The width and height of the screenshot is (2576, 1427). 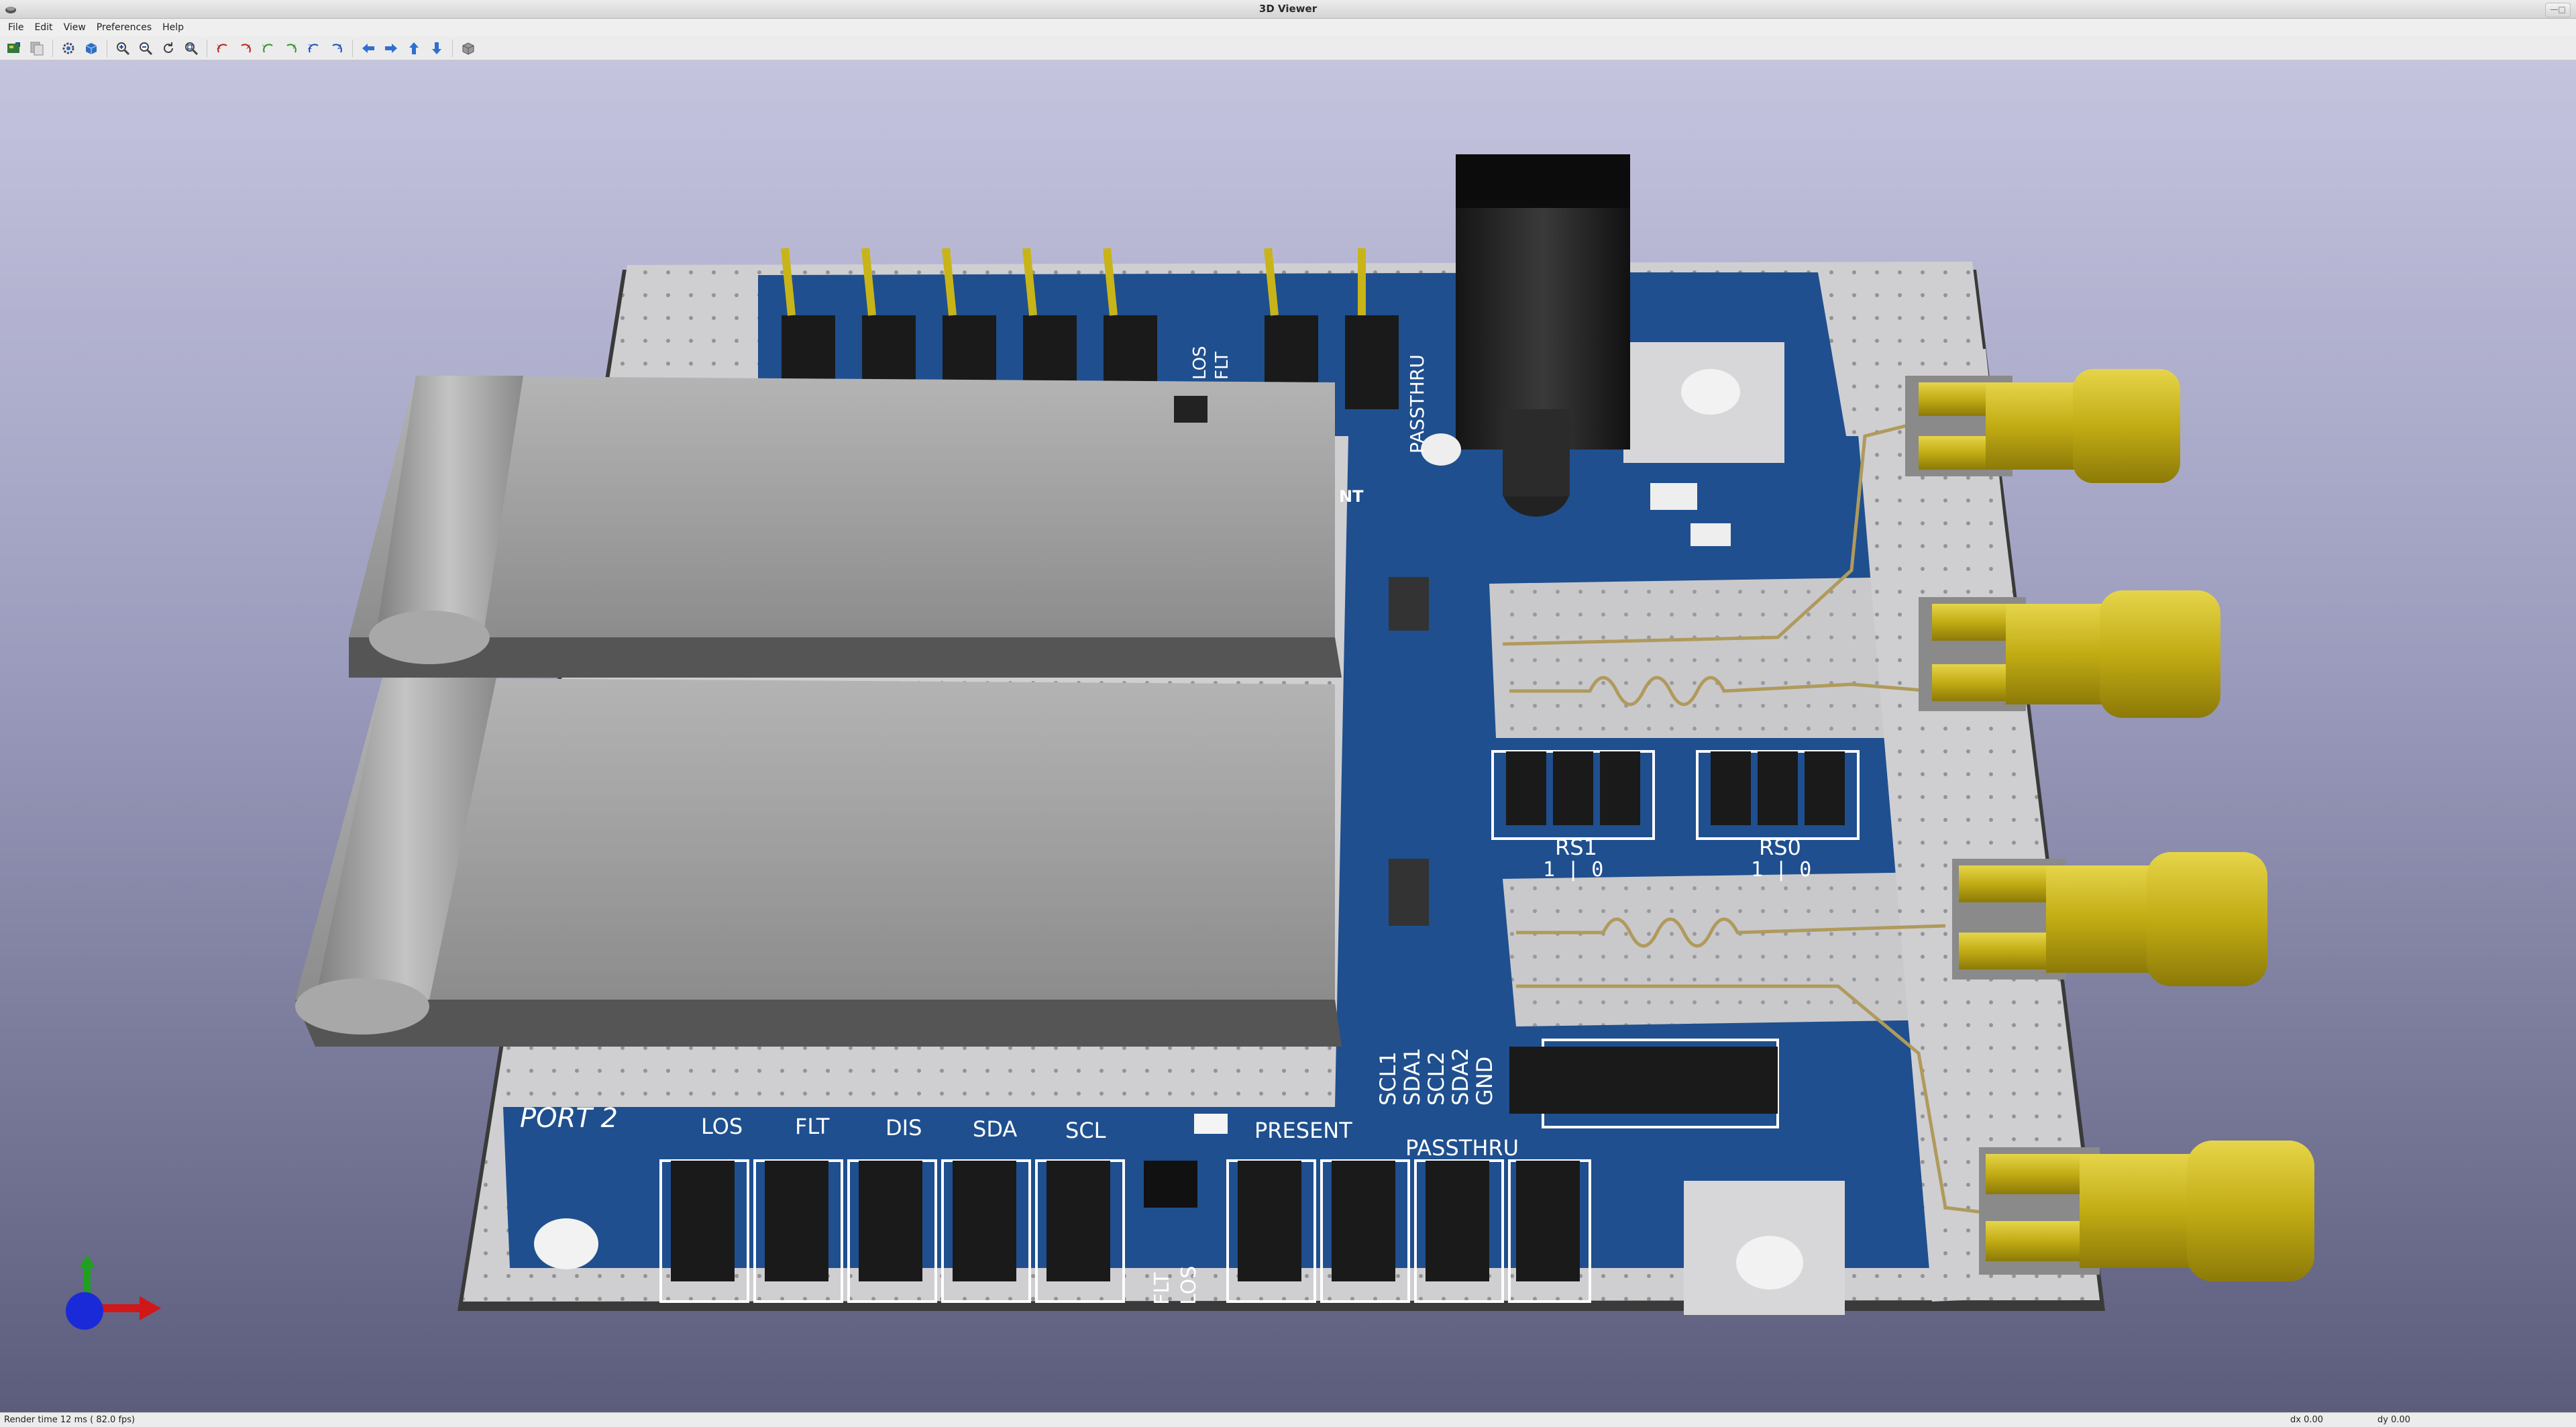 I want to click on silk-los-top: LOS, so click(x=1200, y=363).